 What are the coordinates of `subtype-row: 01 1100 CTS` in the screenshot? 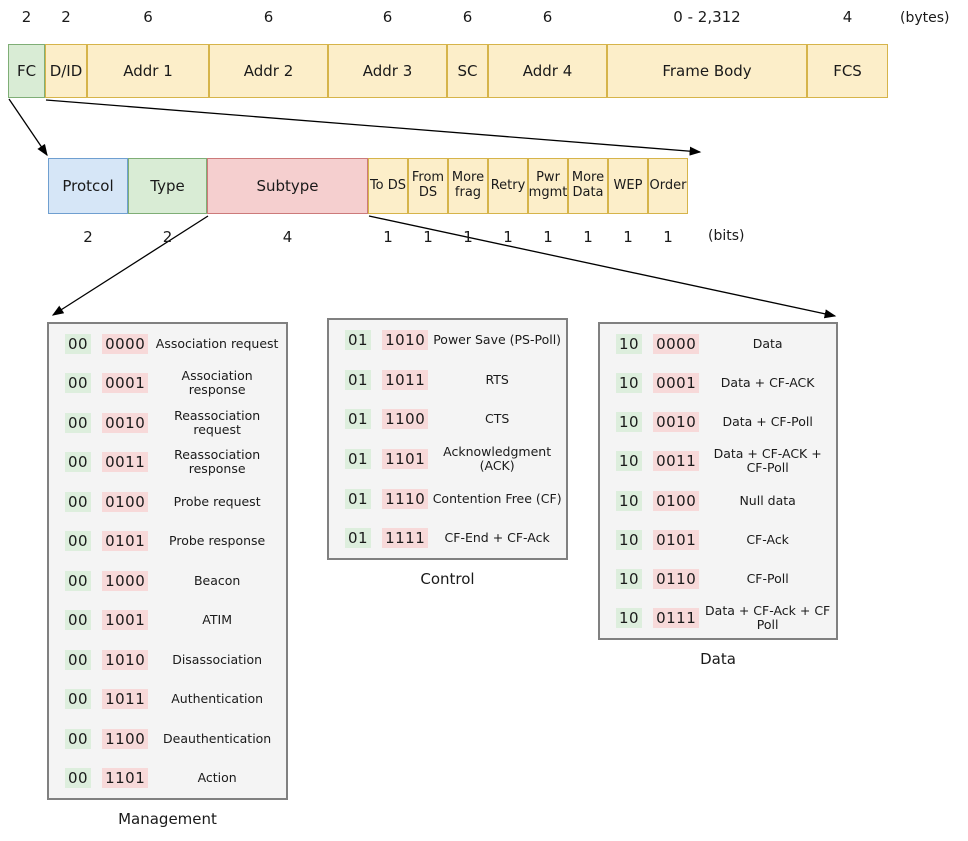 It's located at (447, 419).